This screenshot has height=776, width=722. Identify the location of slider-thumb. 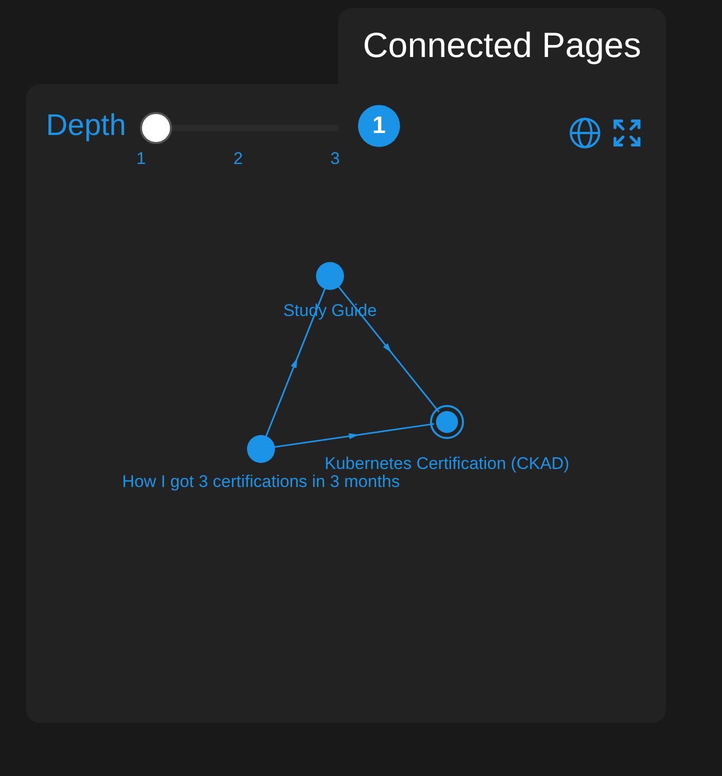
(156, 128).